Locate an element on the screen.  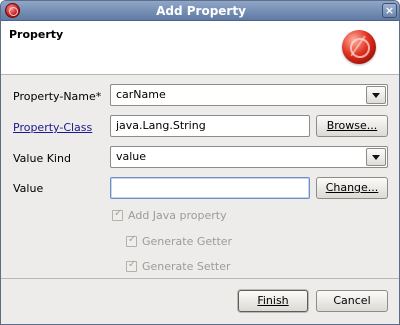
finish-button: Finish is located at coordinates (273, 301).